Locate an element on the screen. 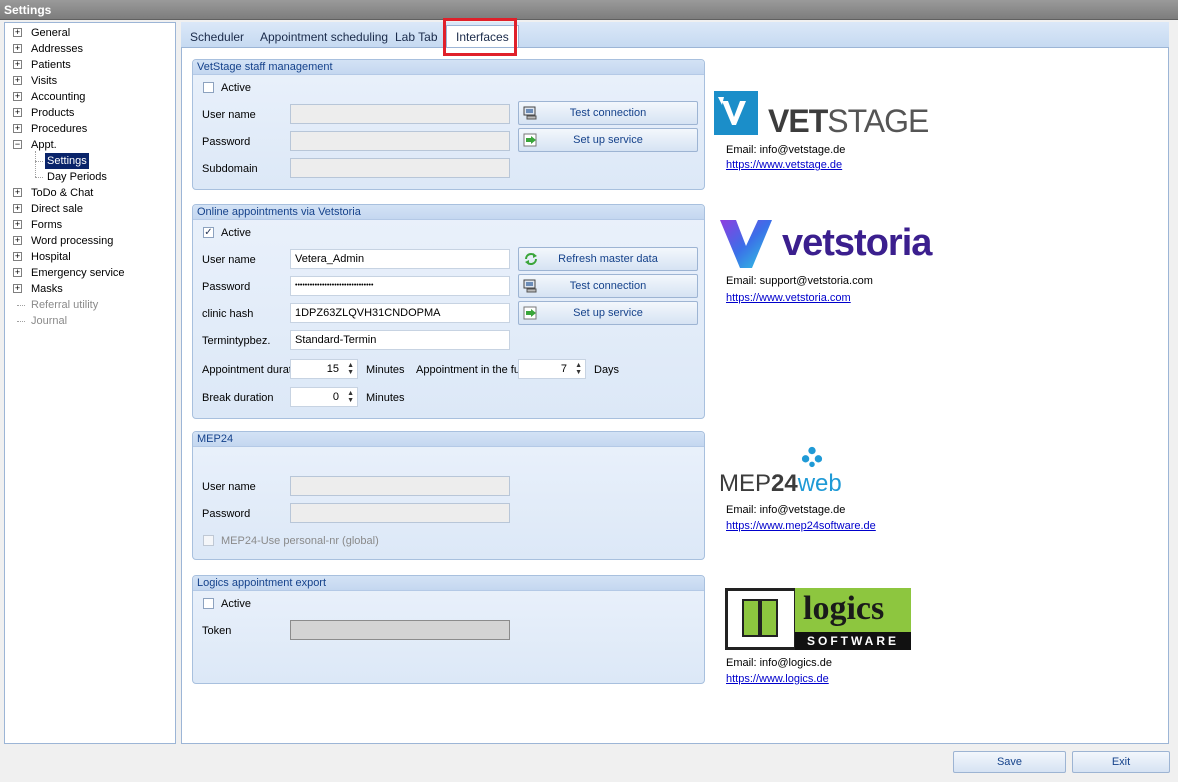 The width and height of the screenshot is (1178, 782). vetstage-active-checkbox is located at coordinates (208, 87).